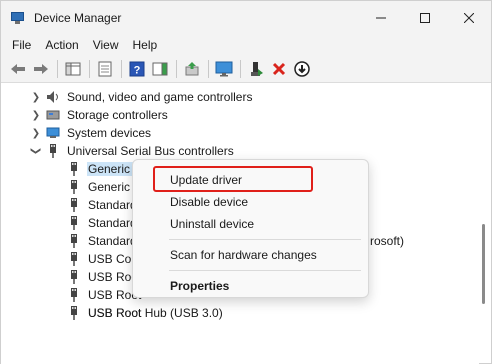 Image resolution: width=492 pixels, height=364 pixels. I want to click on menu-item-properties: Properties, so click(199, 286).